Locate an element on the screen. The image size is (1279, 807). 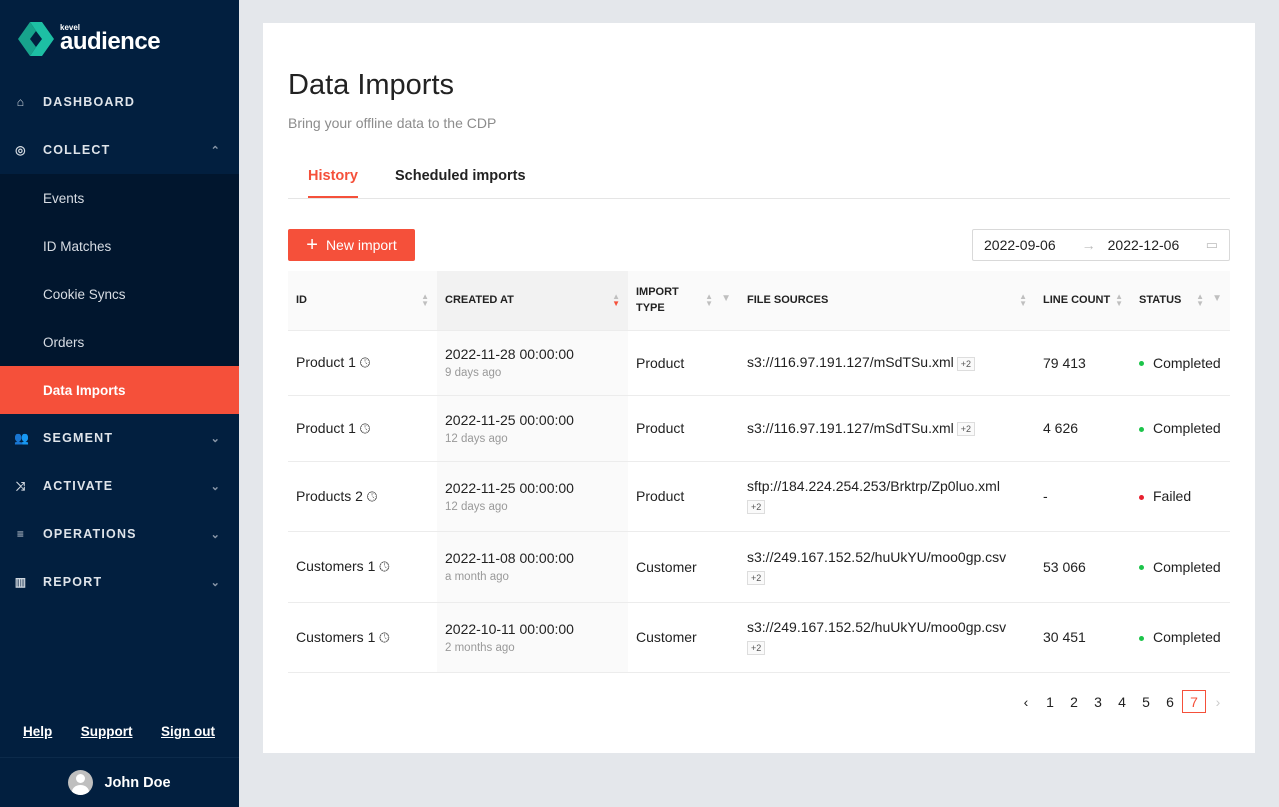
date-range-picker: 2022-09-06 → 2022-12-06 ▭ is located at coordinates (1101, 245).